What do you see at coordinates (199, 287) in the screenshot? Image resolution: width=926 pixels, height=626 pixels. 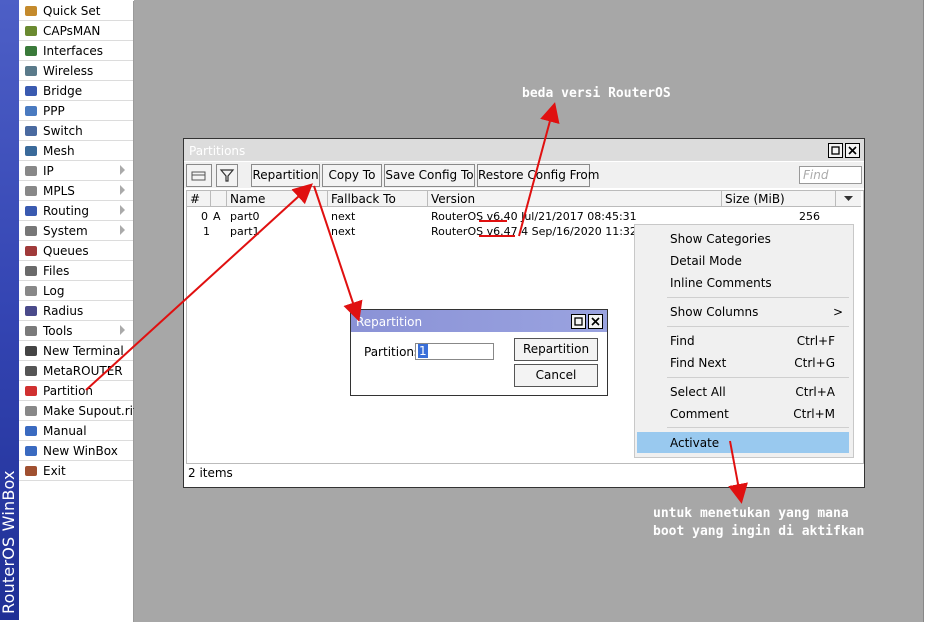 I see `partition-arrow` at bounding box center [199, 287].